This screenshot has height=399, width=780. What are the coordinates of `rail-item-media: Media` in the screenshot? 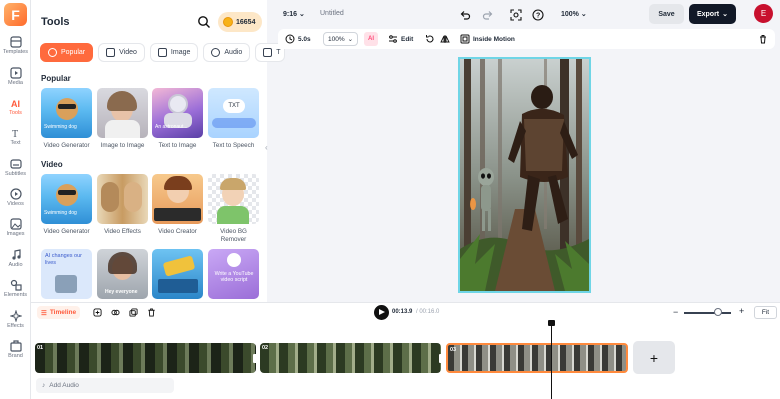 It's located at (15, 81).